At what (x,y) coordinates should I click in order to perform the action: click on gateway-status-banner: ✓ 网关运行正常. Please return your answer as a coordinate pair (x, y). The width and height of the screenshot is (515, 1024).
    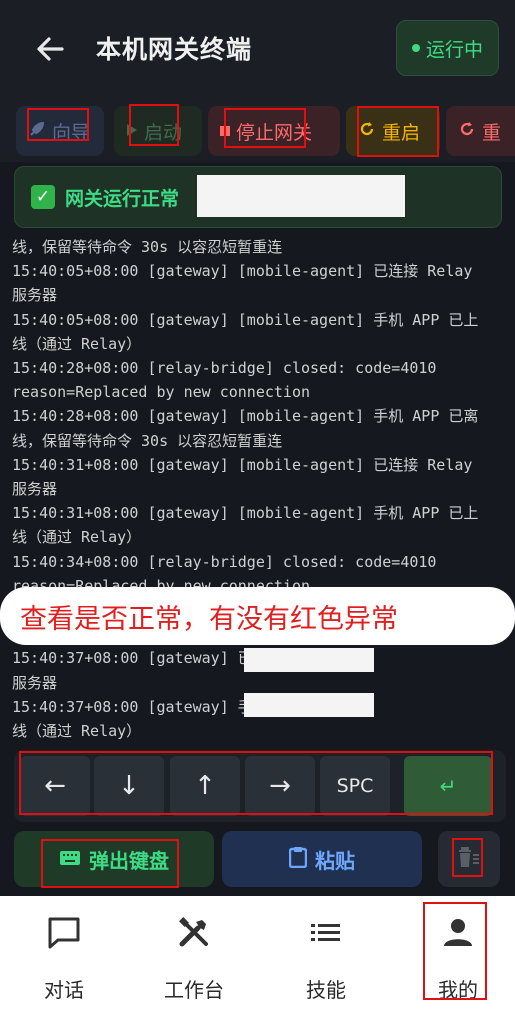
    Looking at the image, I should click on (258, 197).